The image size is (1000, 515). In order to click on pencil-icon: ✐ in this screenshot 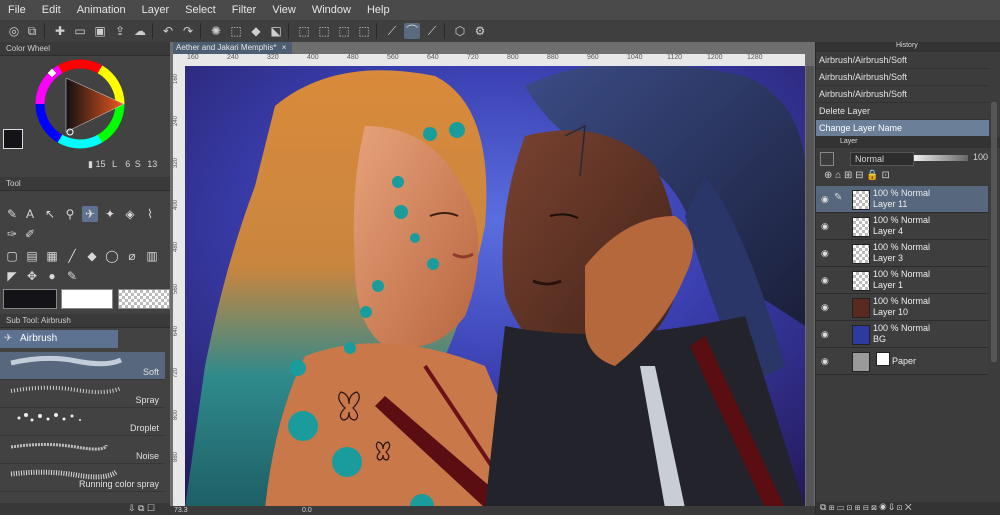, I will do `click(30, 234)`.